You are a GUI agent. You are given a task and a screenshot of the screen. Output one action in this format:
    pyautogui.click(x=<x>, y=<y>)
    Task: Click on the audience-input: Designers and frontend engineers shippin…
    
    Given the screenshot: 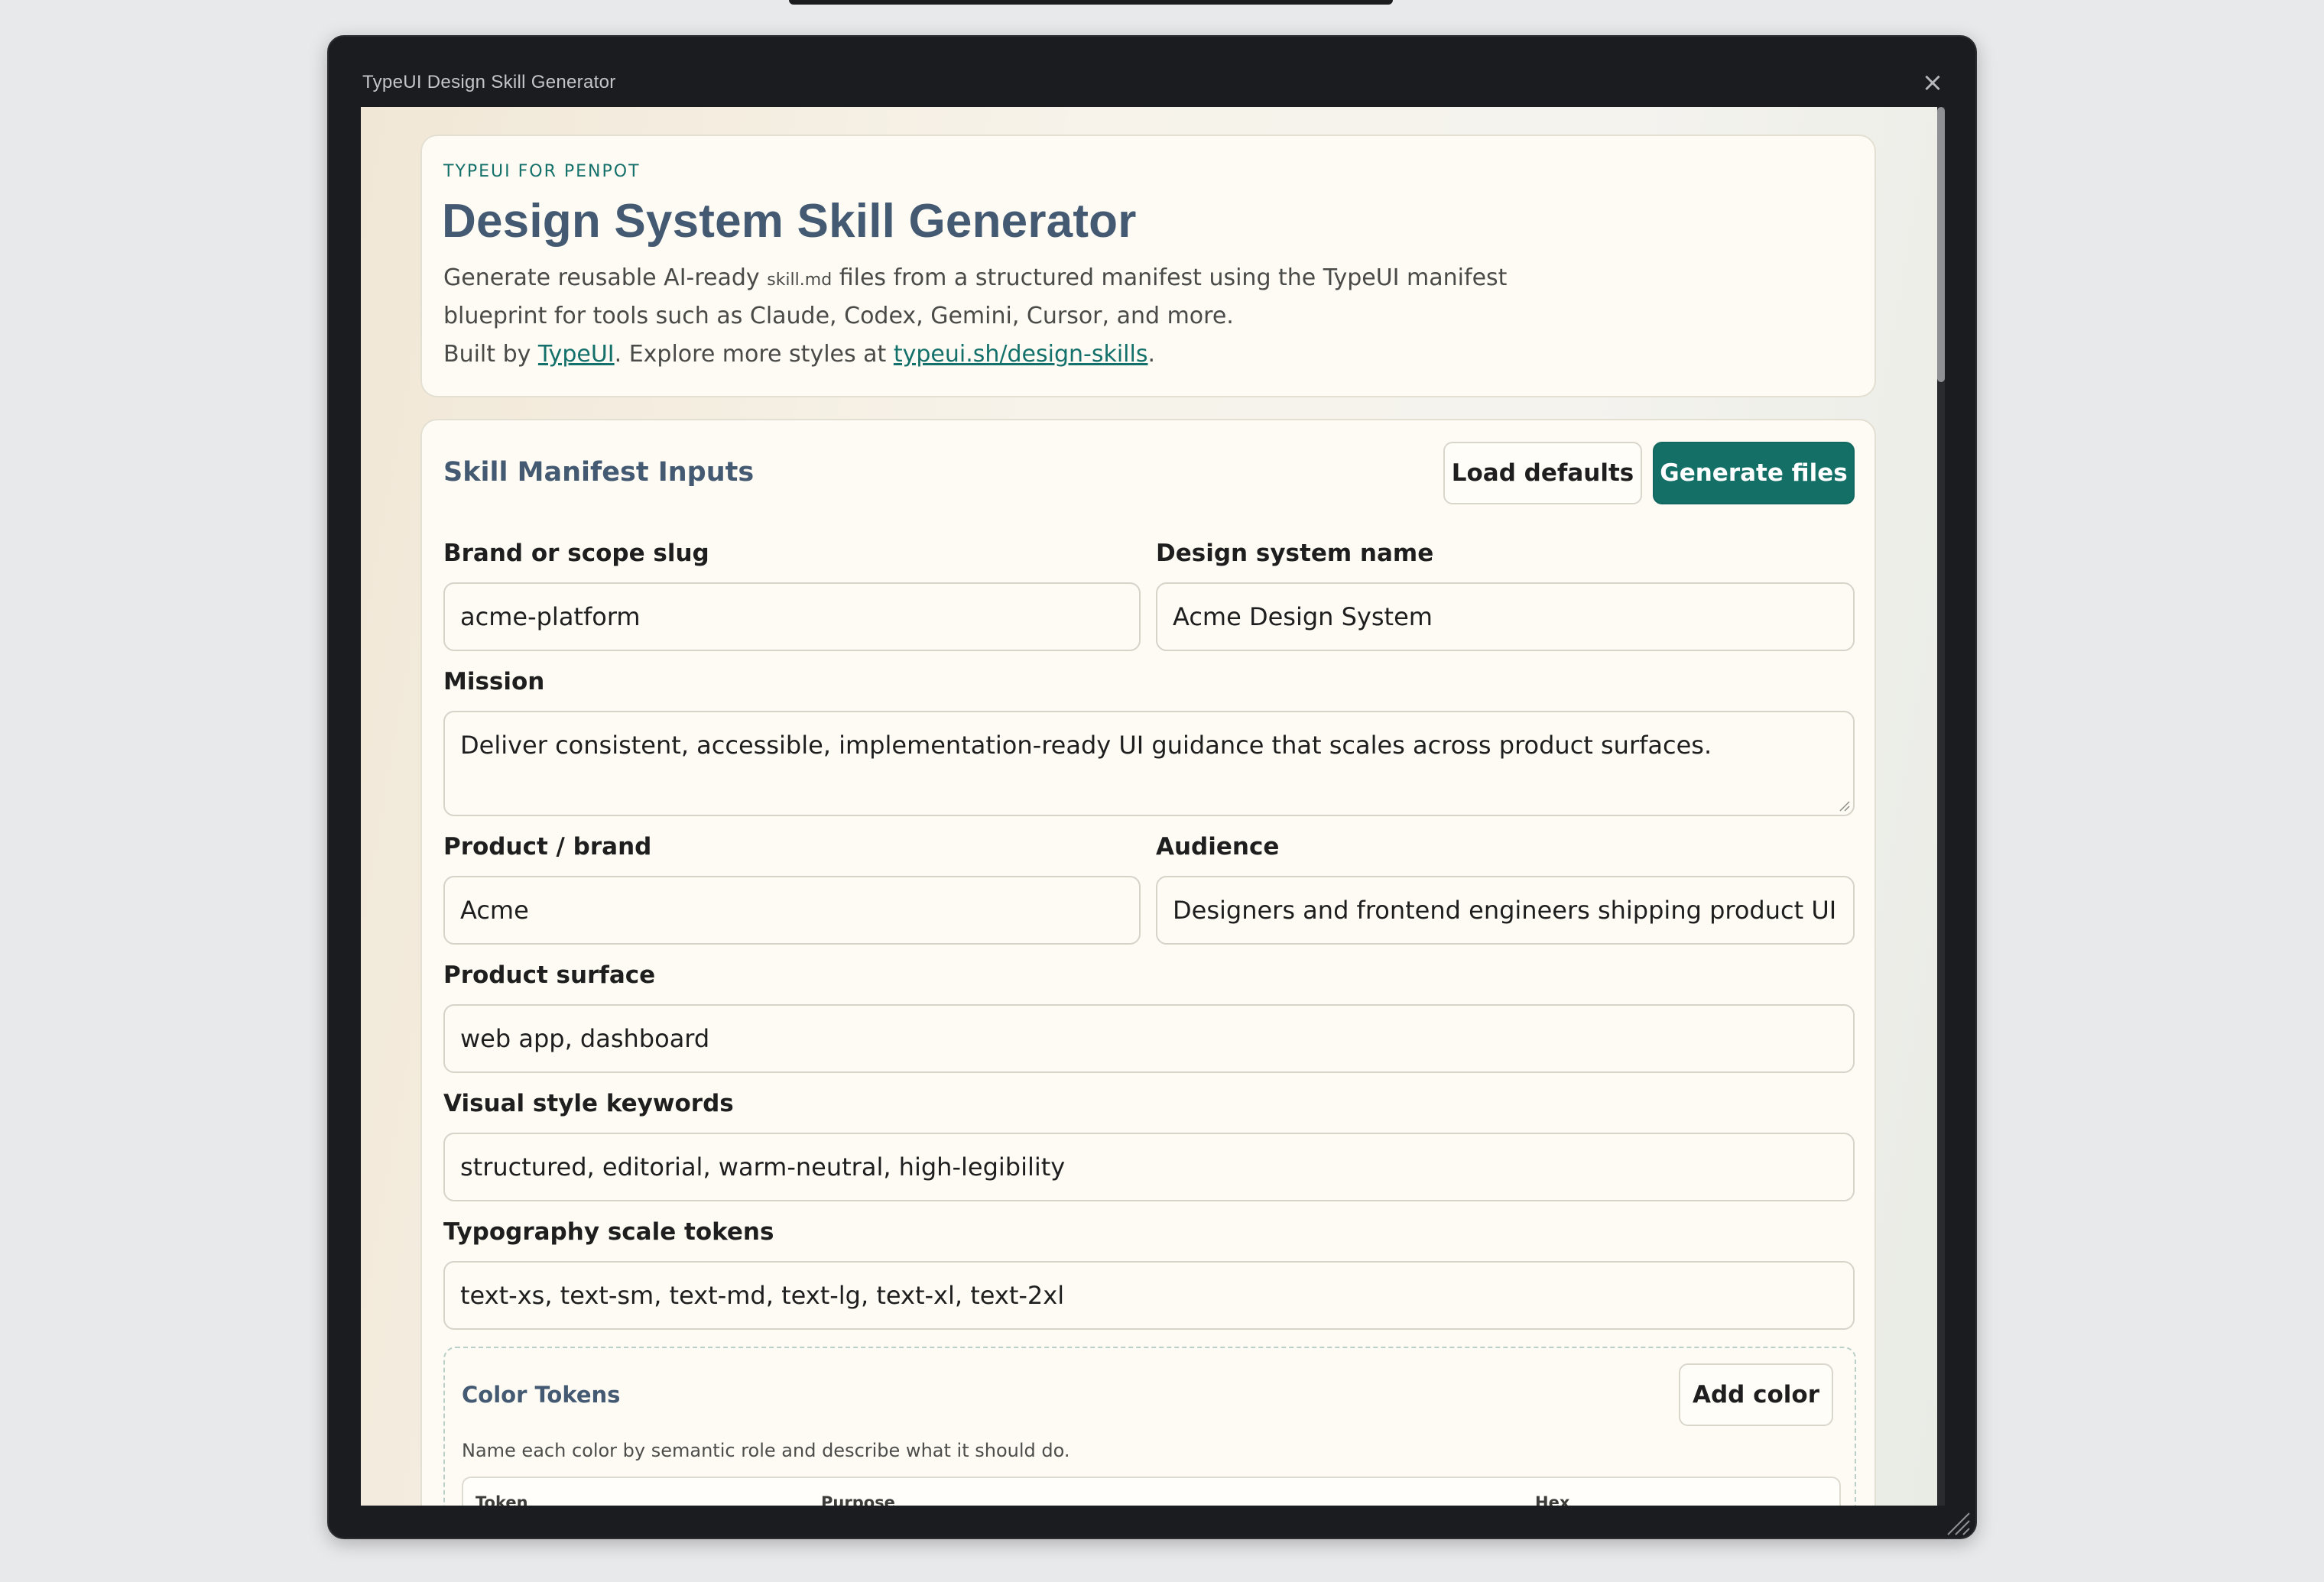 What is the action you would take?
    pyautogui.click(x=1505, y=910)
    